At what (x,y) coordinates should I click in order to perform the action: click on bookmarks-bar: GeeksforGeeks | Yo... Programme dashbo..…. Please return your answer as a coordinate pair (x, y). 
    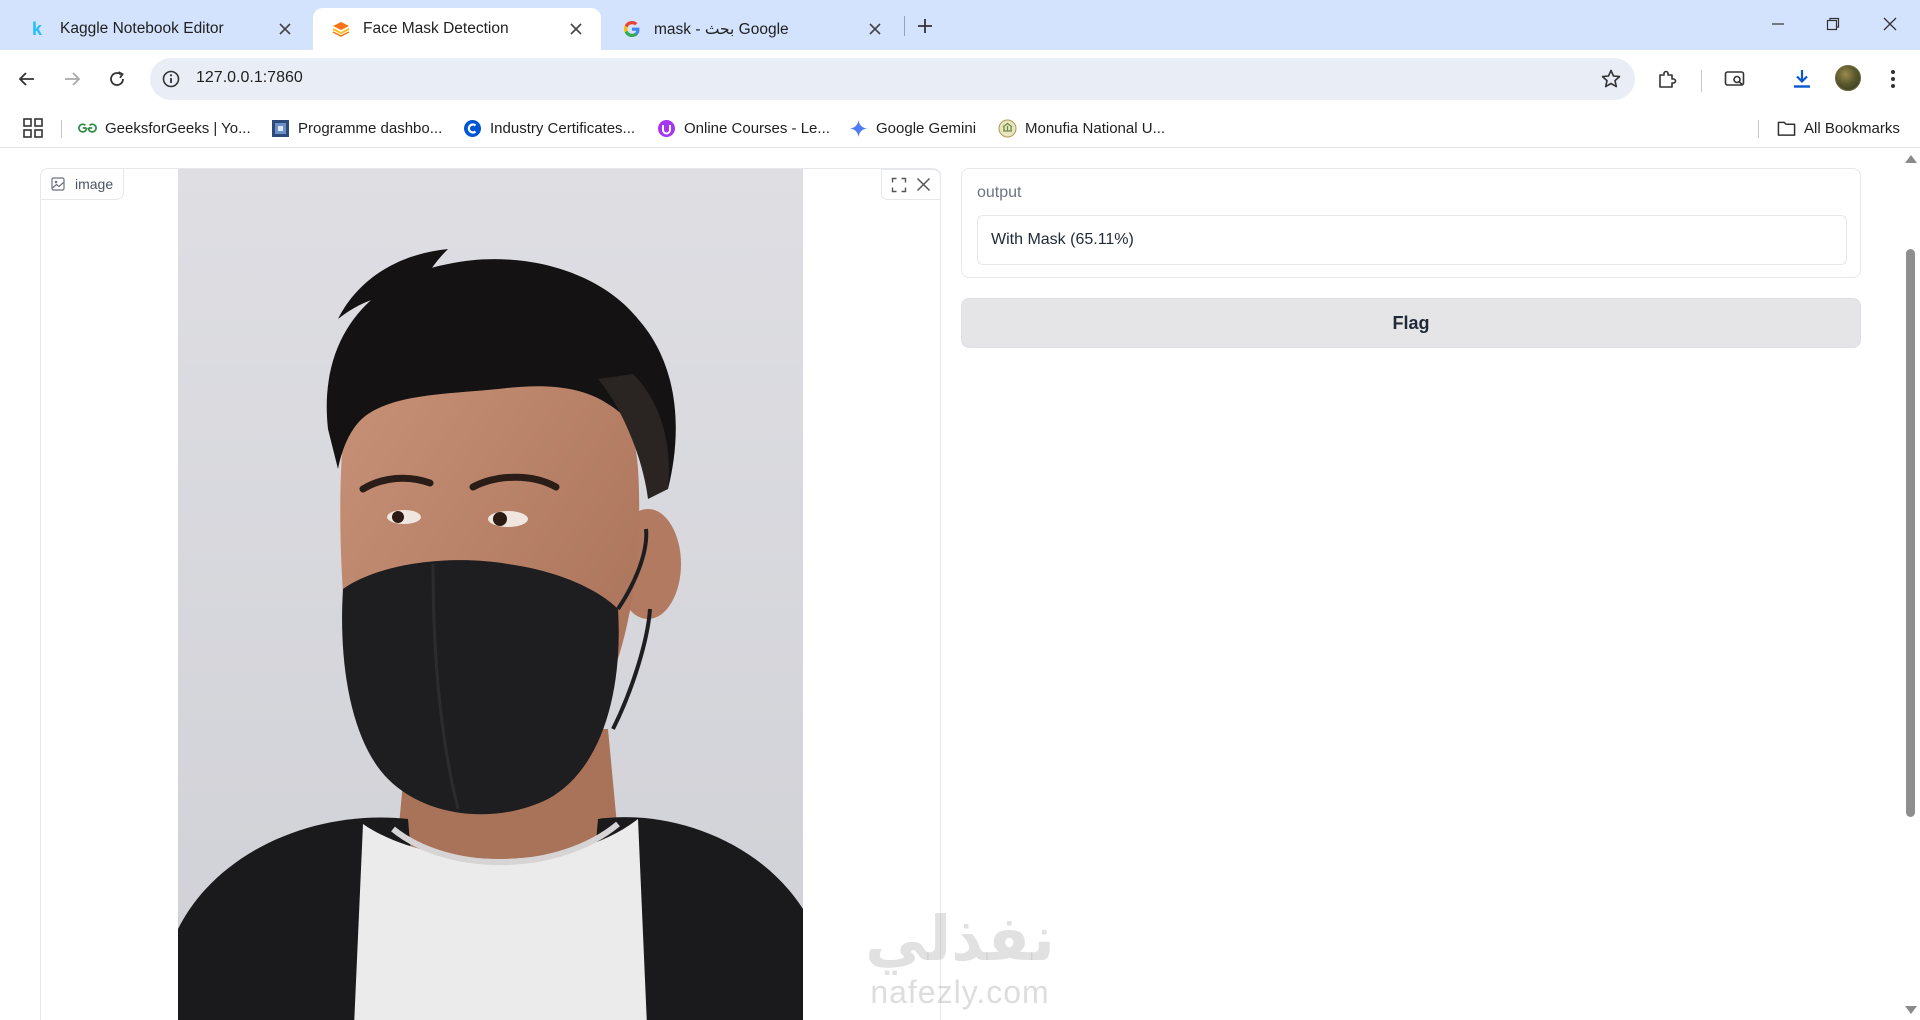
    Looking at the image, I should click on (960, 128).